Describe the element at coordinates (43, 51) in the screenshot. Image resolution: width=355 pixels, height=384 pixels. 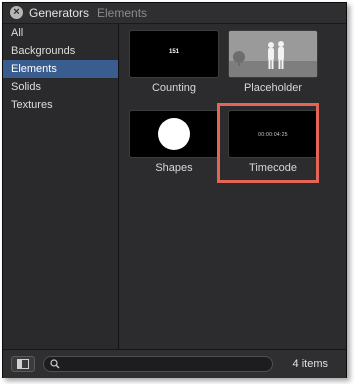
I see `sidebar-item-label: Backgrounds` at that location.